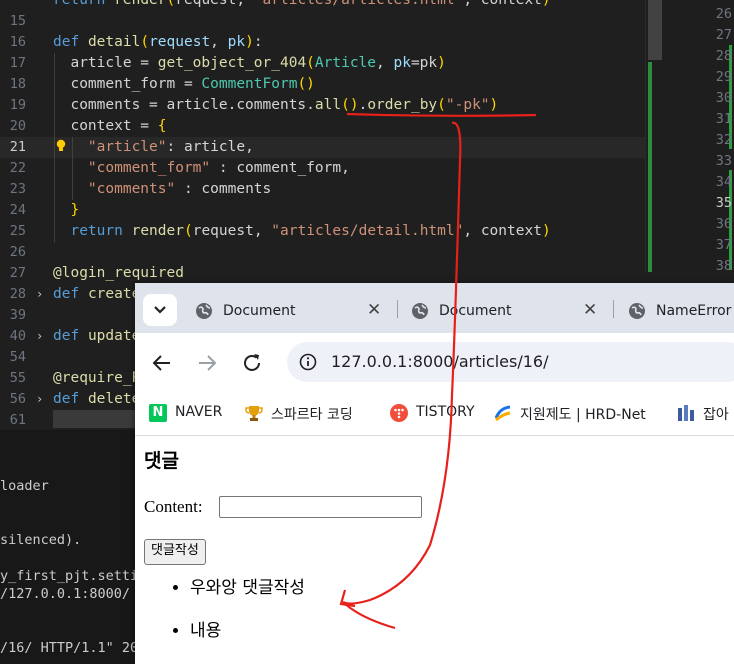  What do you see at coordinates (199, 412) in the screenshot?
I see `bookmark-label: NAVER` at bounding box center [199, 412].